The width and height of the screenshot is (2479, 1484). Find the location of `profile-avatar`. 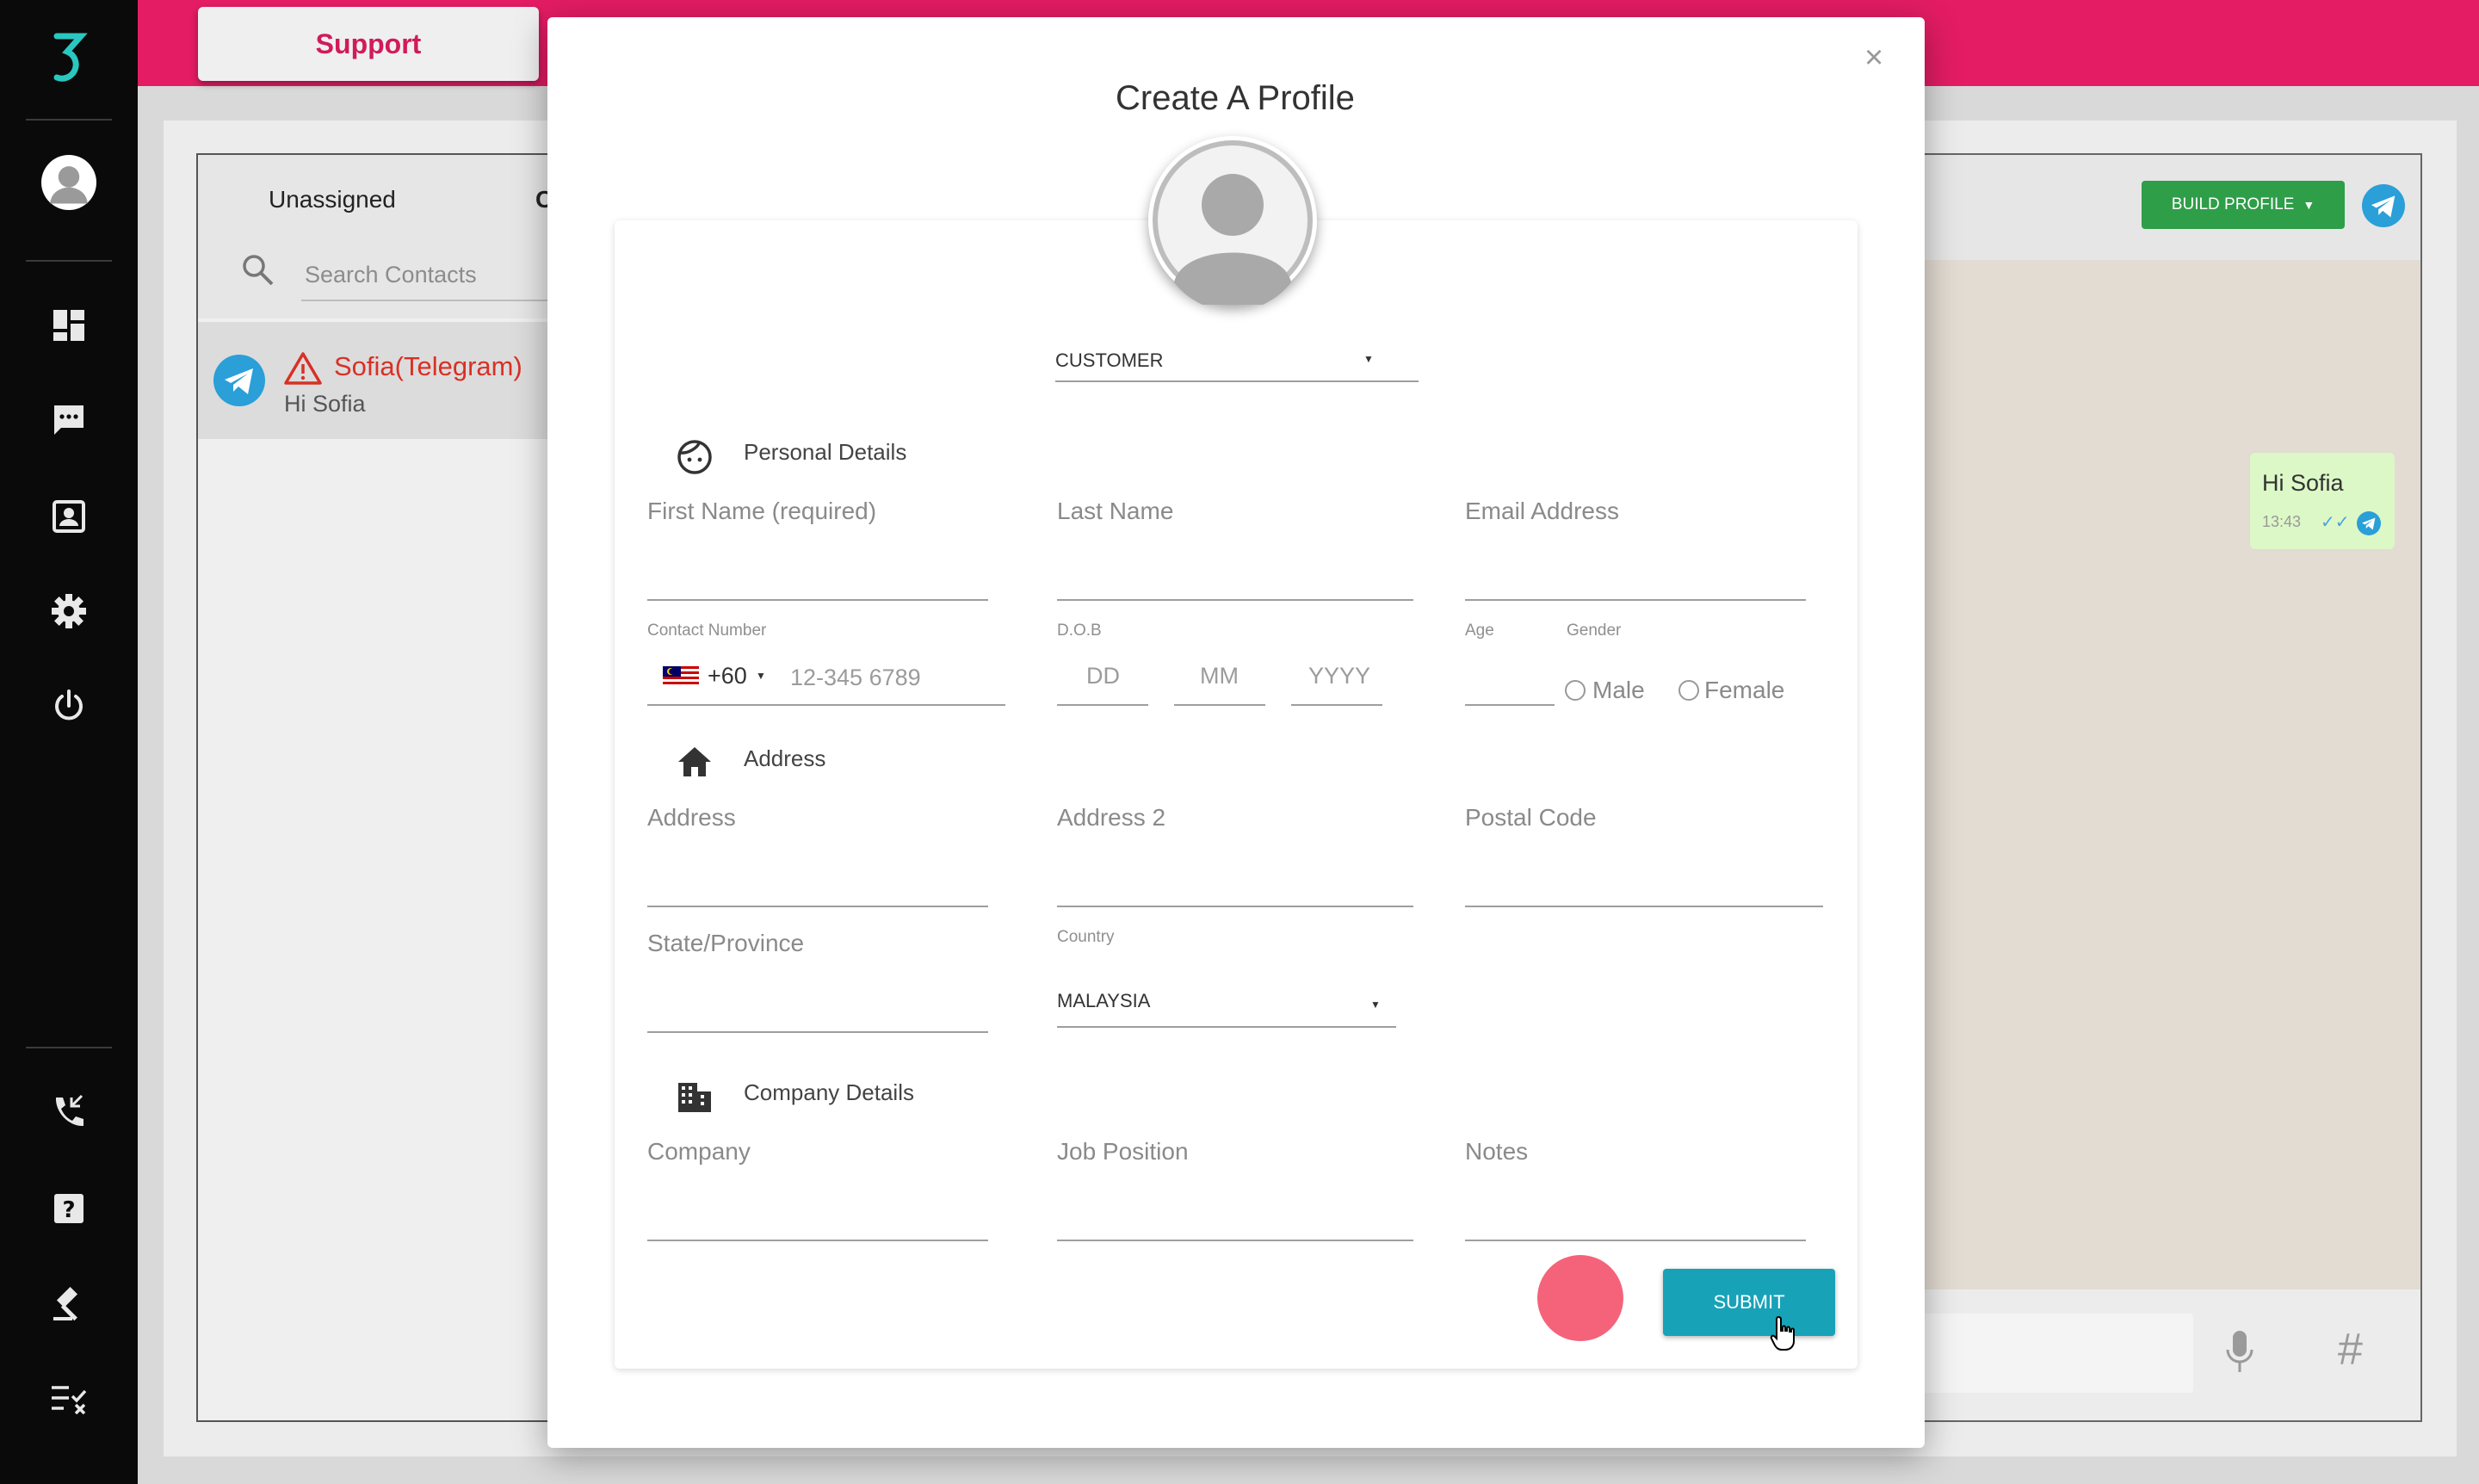

profile-avatar is located at coordinates (1232, 224).